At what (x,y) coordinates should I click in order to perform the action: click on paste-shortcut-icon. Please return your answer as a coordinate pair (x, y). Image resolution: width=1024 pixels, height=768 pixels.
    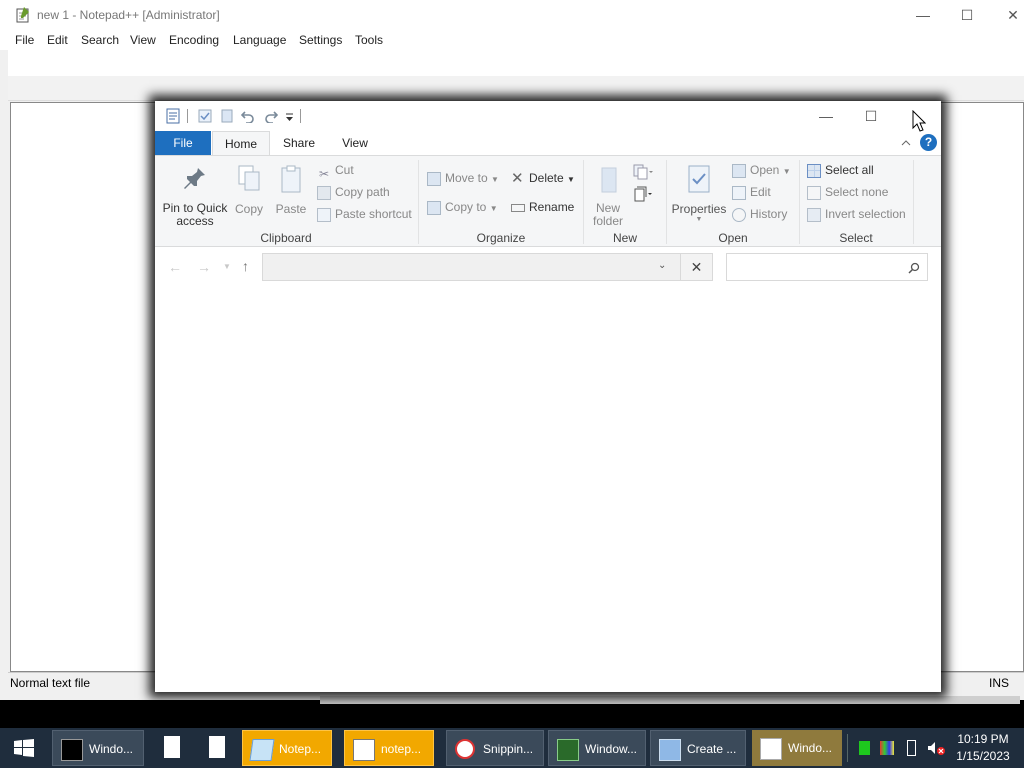
    Looking at the image, I should click on (324, 214).